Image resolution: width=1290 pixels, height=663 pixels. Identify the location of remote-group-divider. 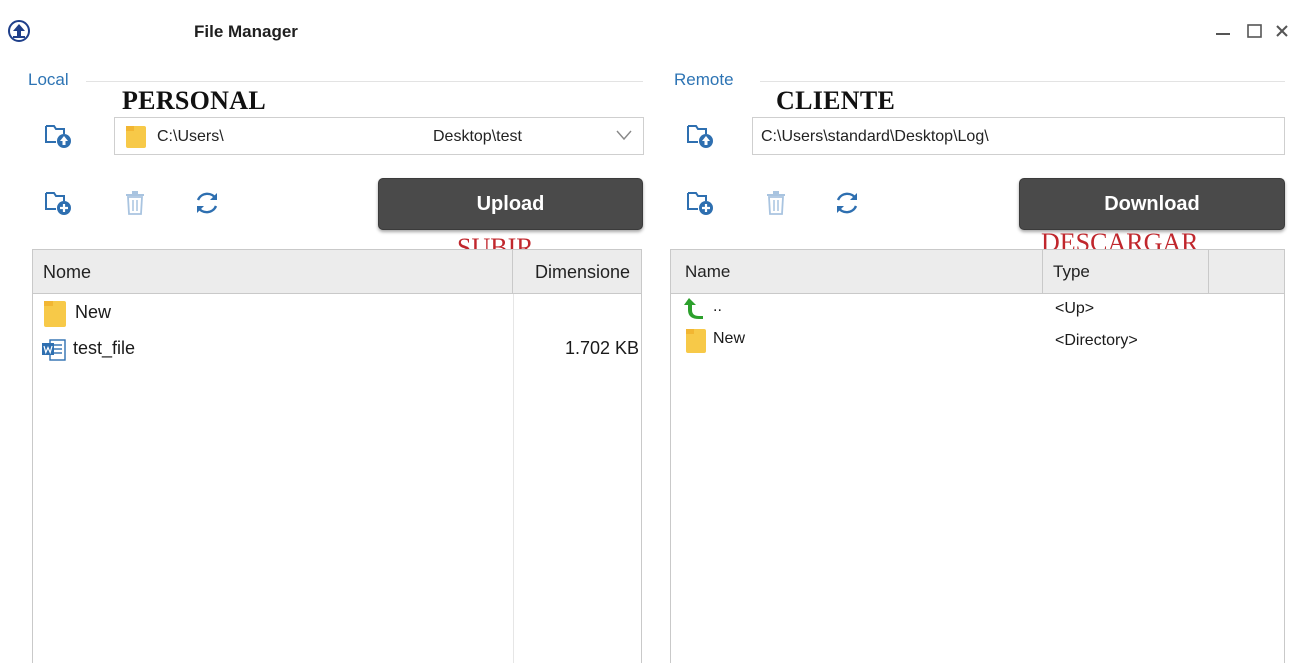
(1022, 81).